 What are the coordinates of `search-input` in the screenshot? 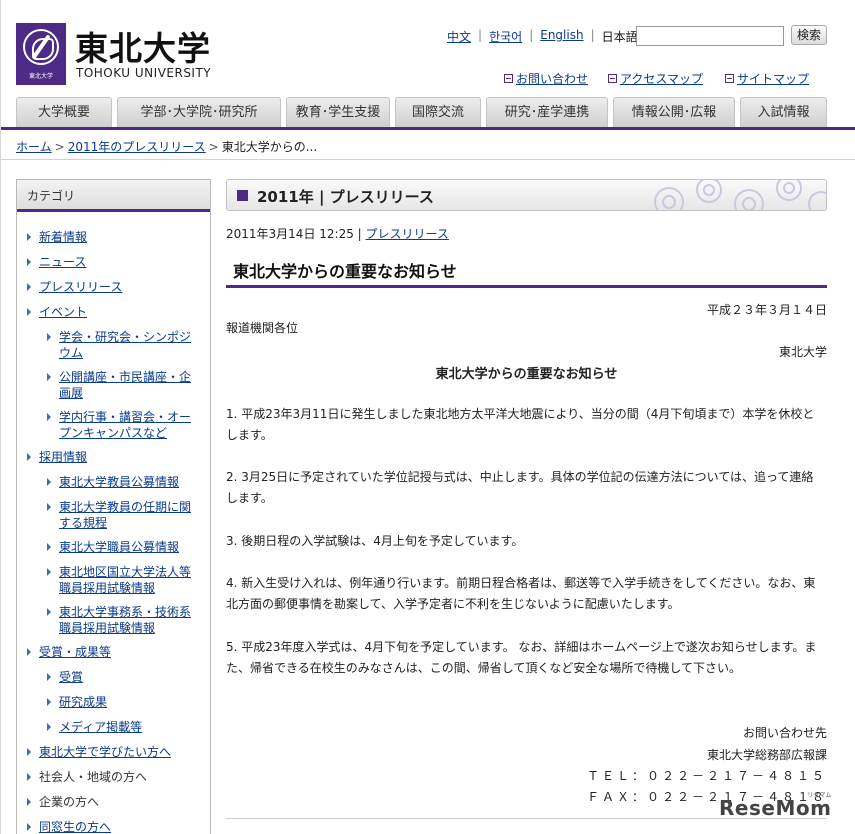 It's located at (710, 36).